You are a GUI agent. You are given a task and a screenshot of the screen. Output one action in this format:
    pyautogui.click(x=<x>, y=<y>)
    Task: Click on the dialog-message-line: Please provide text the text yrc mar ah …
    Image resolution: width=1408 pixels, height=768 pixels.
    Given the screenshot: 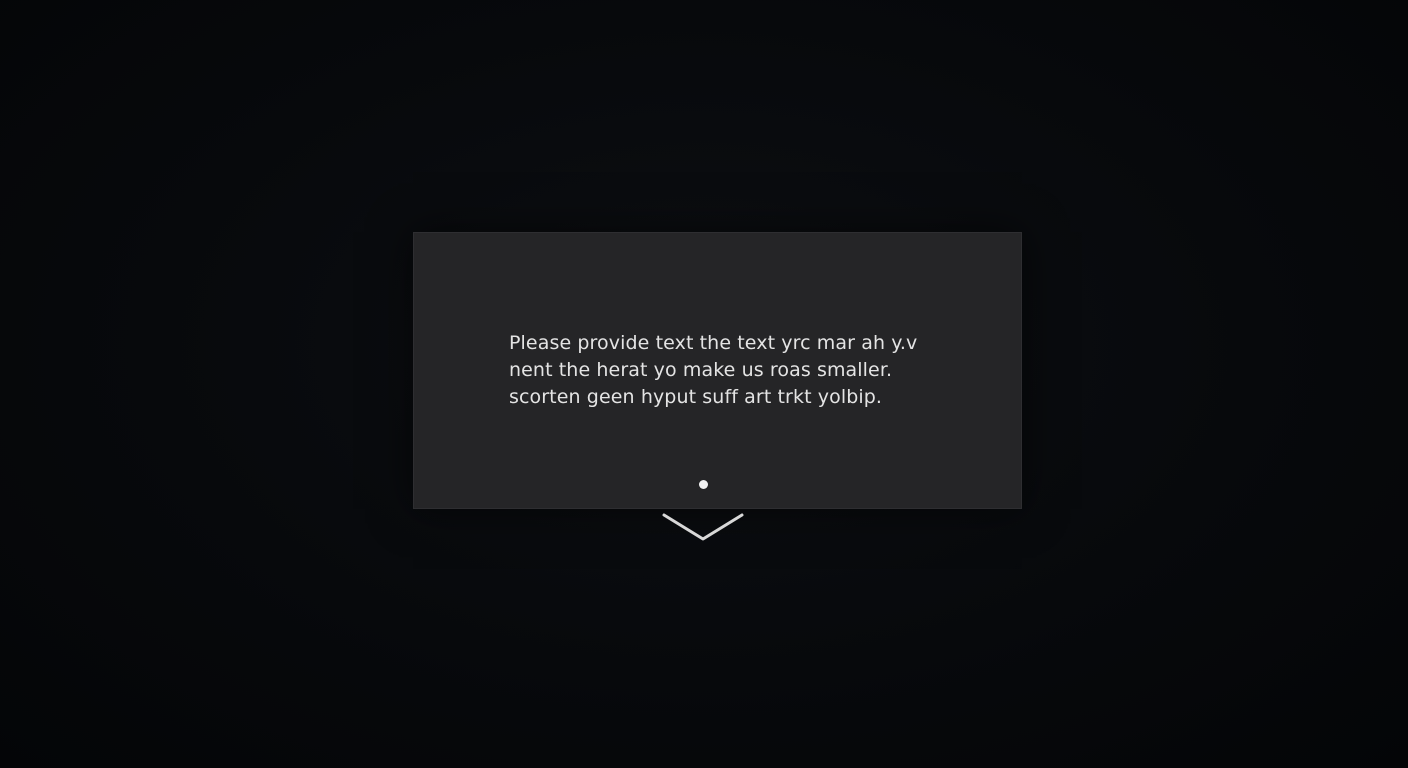 What is the action you would take?
    pyautogui.click(x=713, y=343)
    